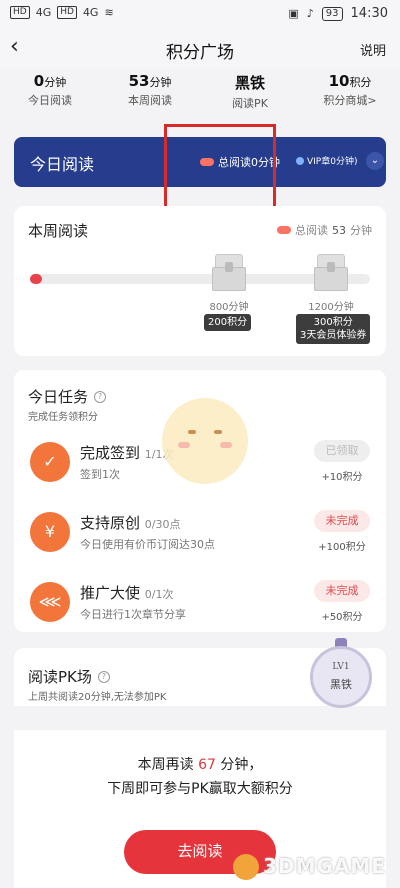 This screenshot has width=400, height=888. Describe the element at coordinates (162, 524) in the screenshot. I see `task-progress: 0/30点` at that location.